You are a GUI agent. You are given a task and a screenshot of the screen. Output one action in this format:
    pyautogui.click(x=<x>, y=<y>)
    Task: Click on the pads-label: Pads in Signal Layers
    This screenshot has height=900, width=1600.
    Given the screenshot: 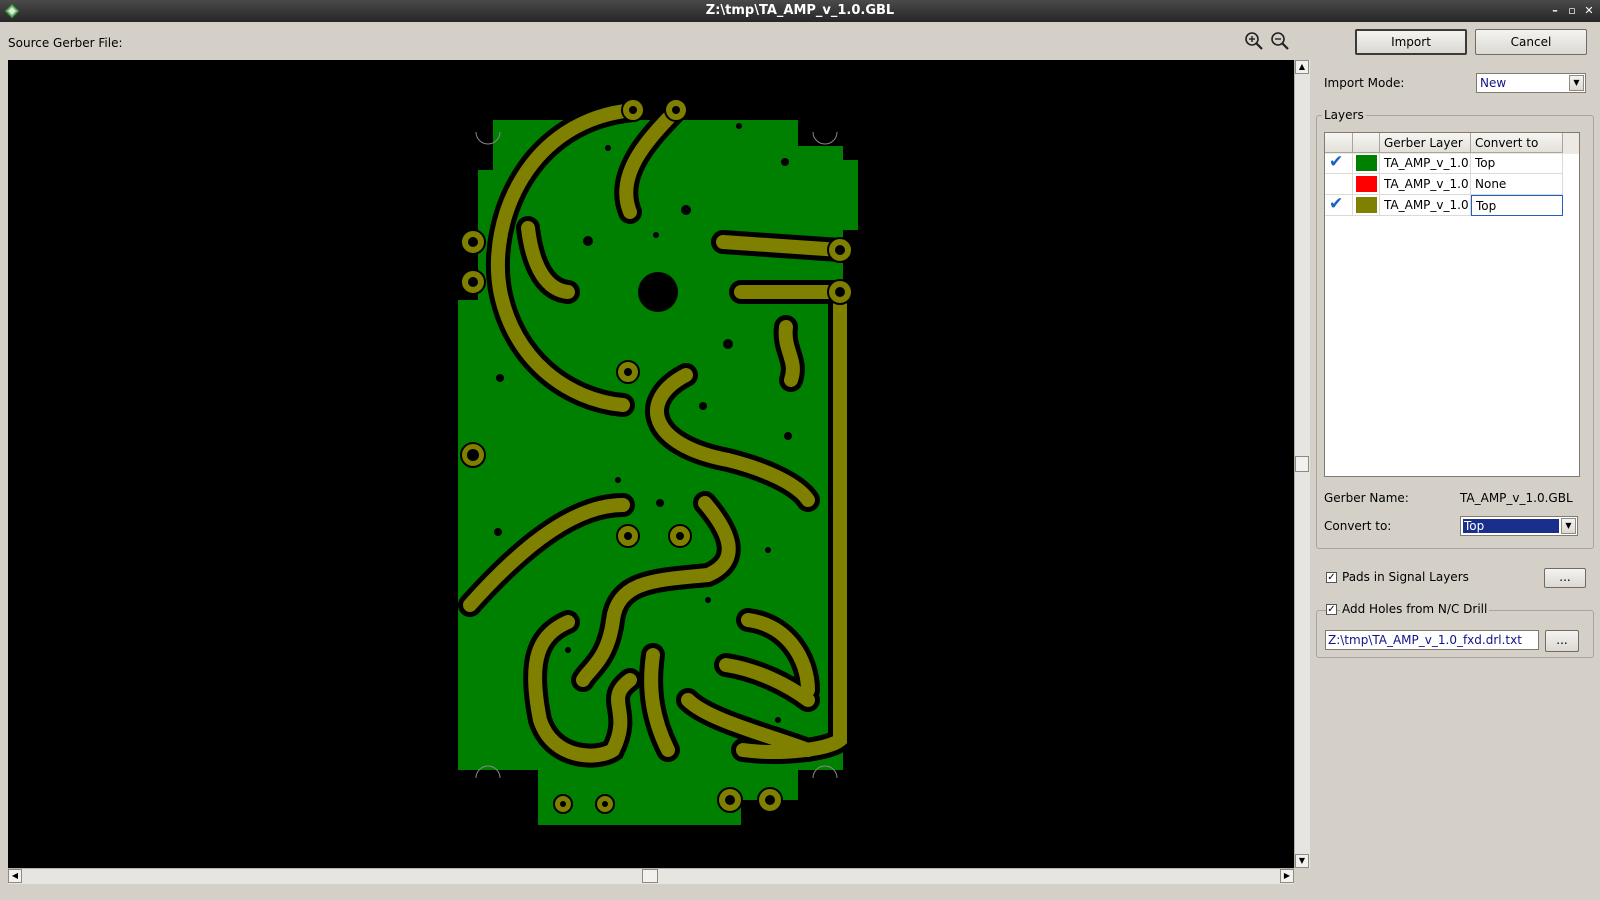 What is the action you would take?
    pyautogui.click(x=1405, y=577)
    